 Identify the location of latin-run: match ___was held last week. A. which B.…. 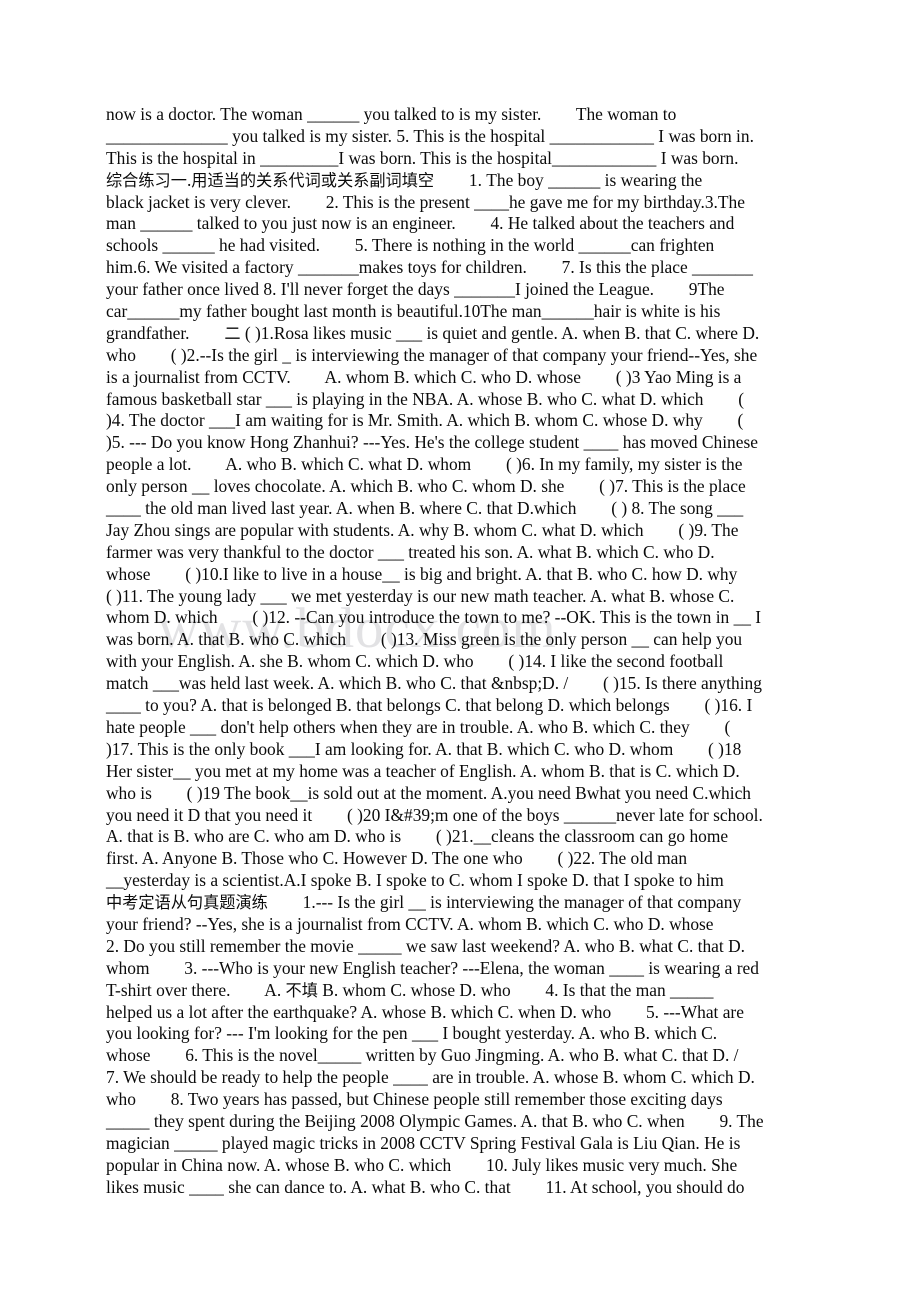
(434, 683).